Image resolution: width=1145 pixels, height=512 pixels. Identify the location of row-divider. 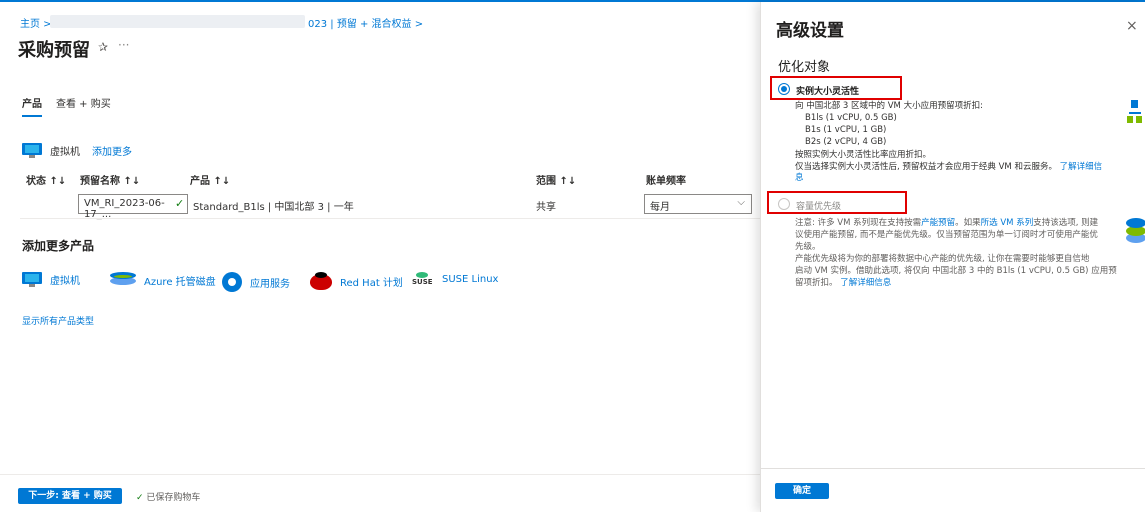
(390, 218).